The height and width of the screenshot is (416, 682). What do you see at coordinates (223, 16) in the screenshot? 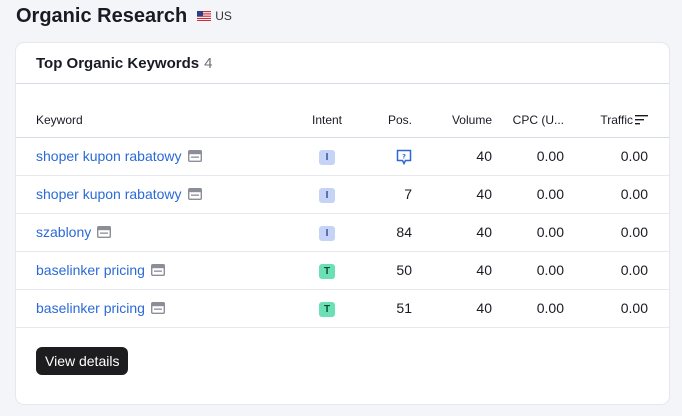
I see `country-code: US` at bounding box center [223, 16].